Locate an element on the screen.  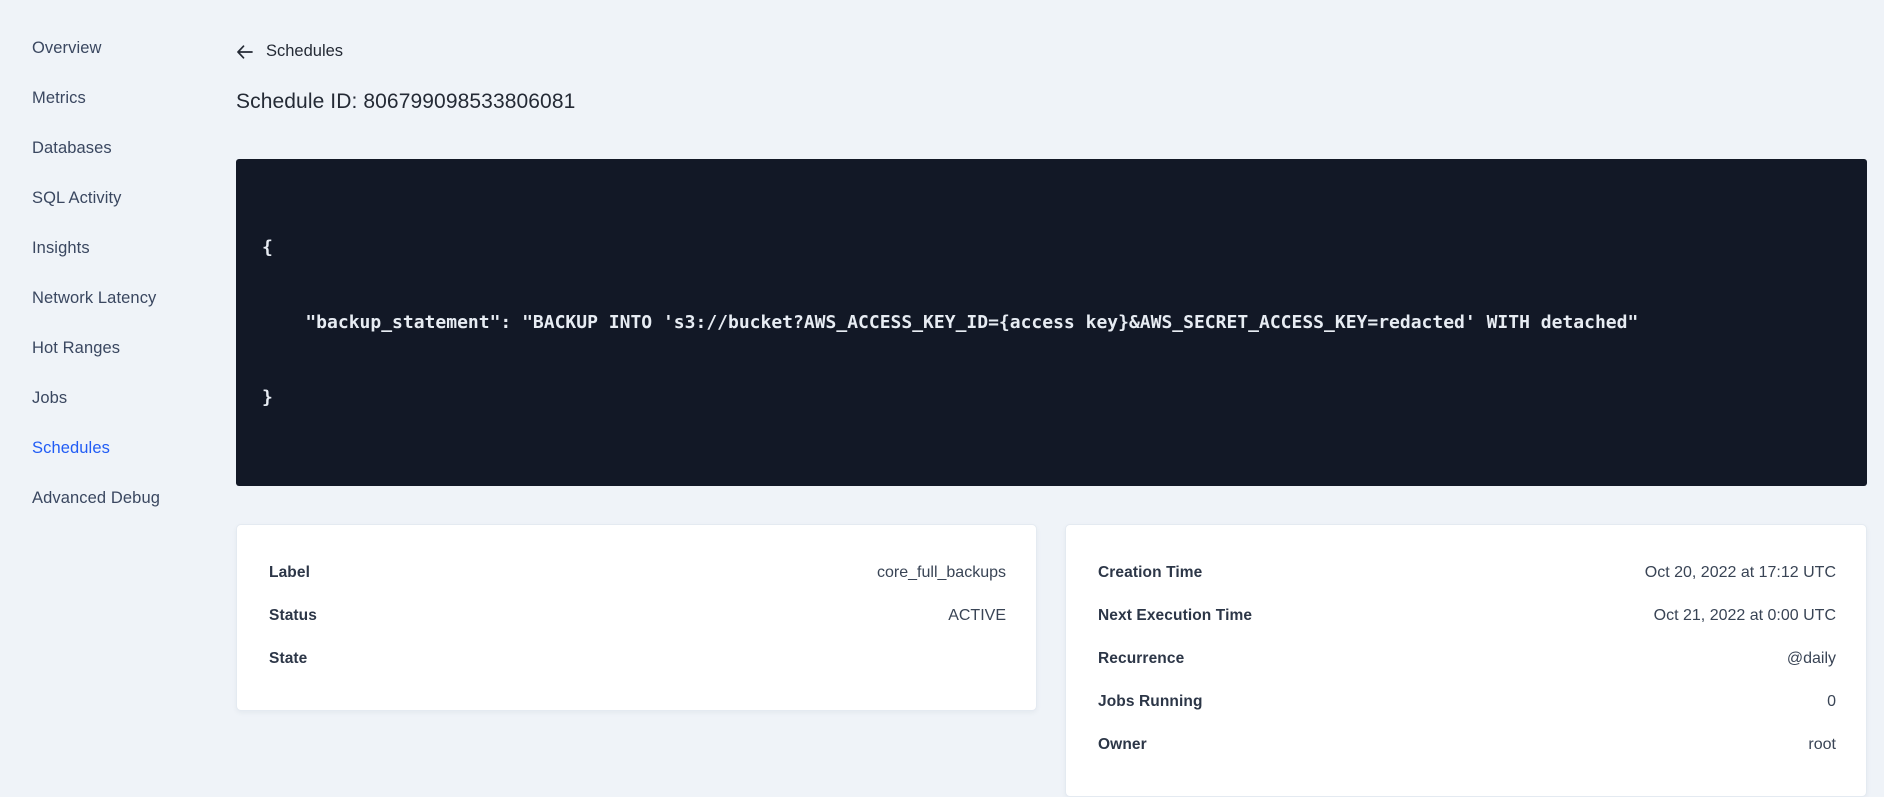
detail-label: Recurrence is located at coordinates (1141, 658).